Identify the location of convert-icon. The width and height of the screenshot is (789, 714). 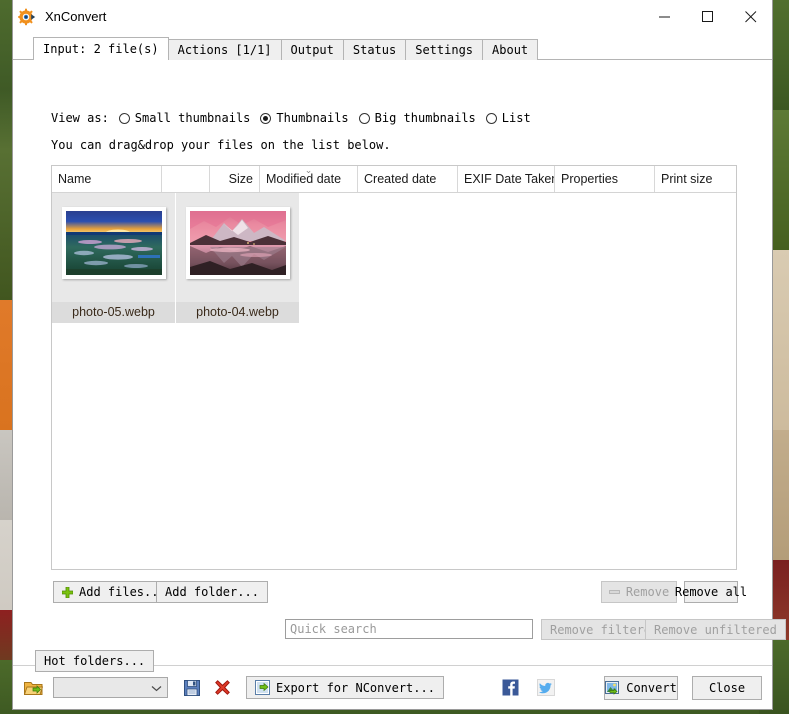
(612, 687).